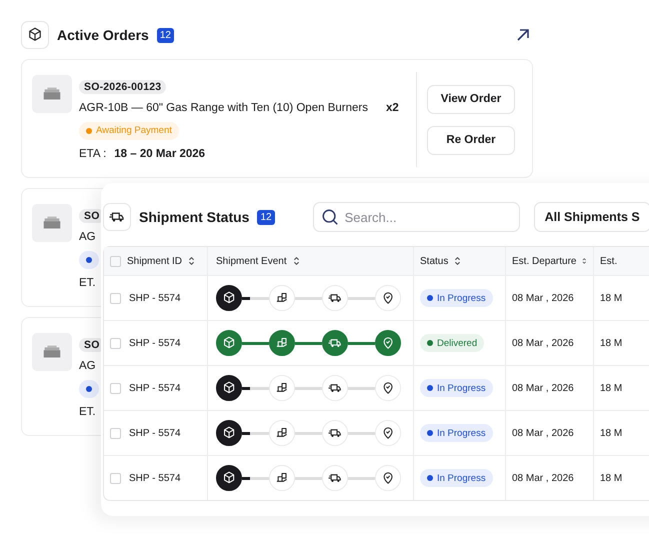 This screenshot has width=649, height=536. I want to click on truck-icon, so click(117, 217).